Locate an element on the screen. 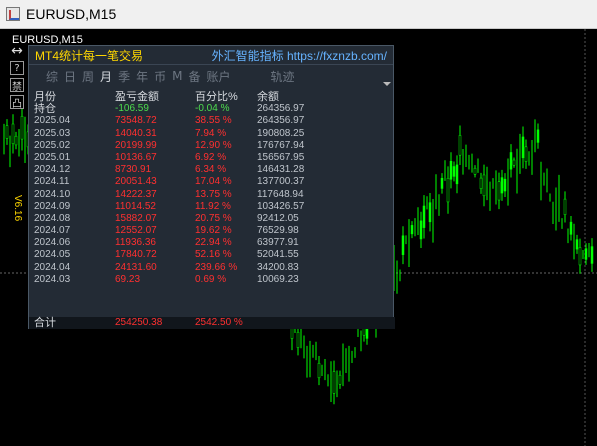 Image resolution: width=597 pixels, height=446 pixels. table-row: 2024.08 15882.07 20.75 % 92412.05 is located at coordinates (212, 219).